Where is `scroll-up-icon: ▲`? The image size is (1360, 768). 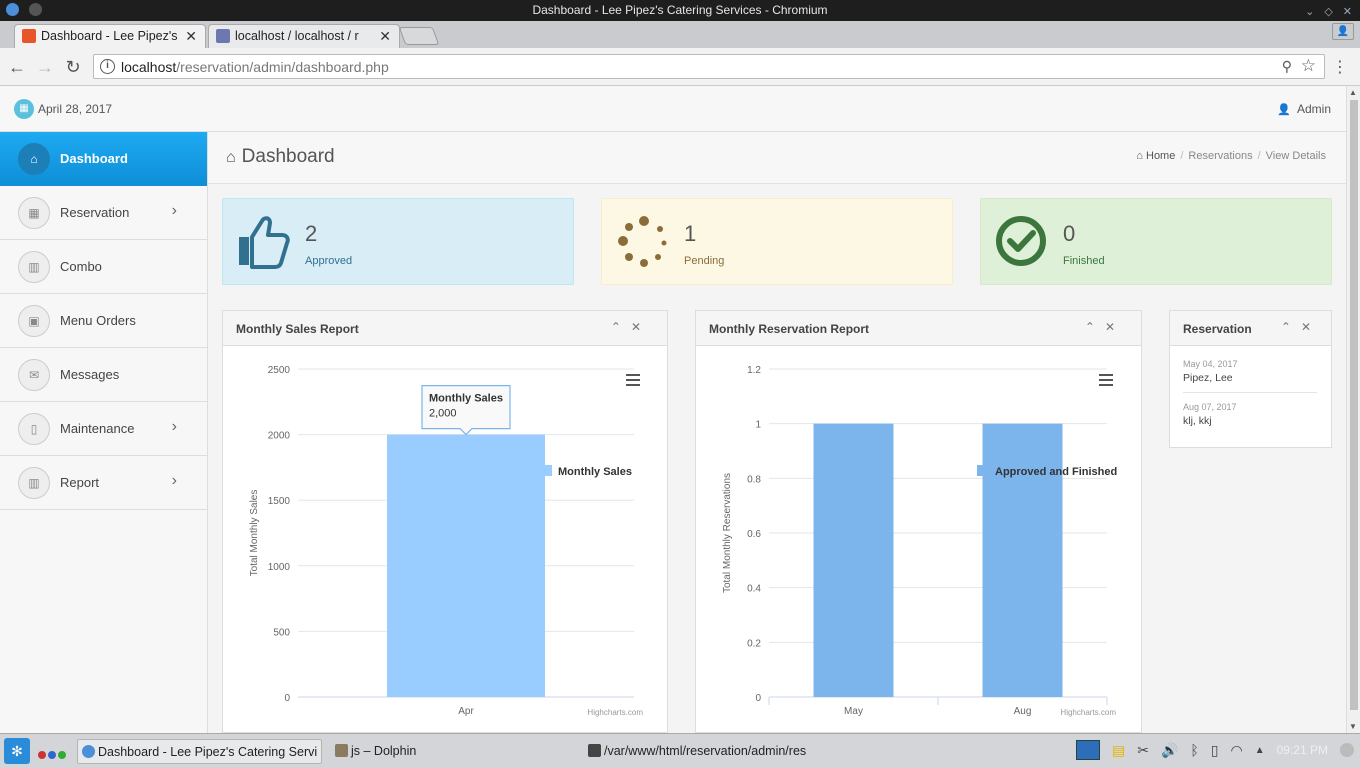
scroll-up-icon: ▲ is located at coordinates (1353, 92).